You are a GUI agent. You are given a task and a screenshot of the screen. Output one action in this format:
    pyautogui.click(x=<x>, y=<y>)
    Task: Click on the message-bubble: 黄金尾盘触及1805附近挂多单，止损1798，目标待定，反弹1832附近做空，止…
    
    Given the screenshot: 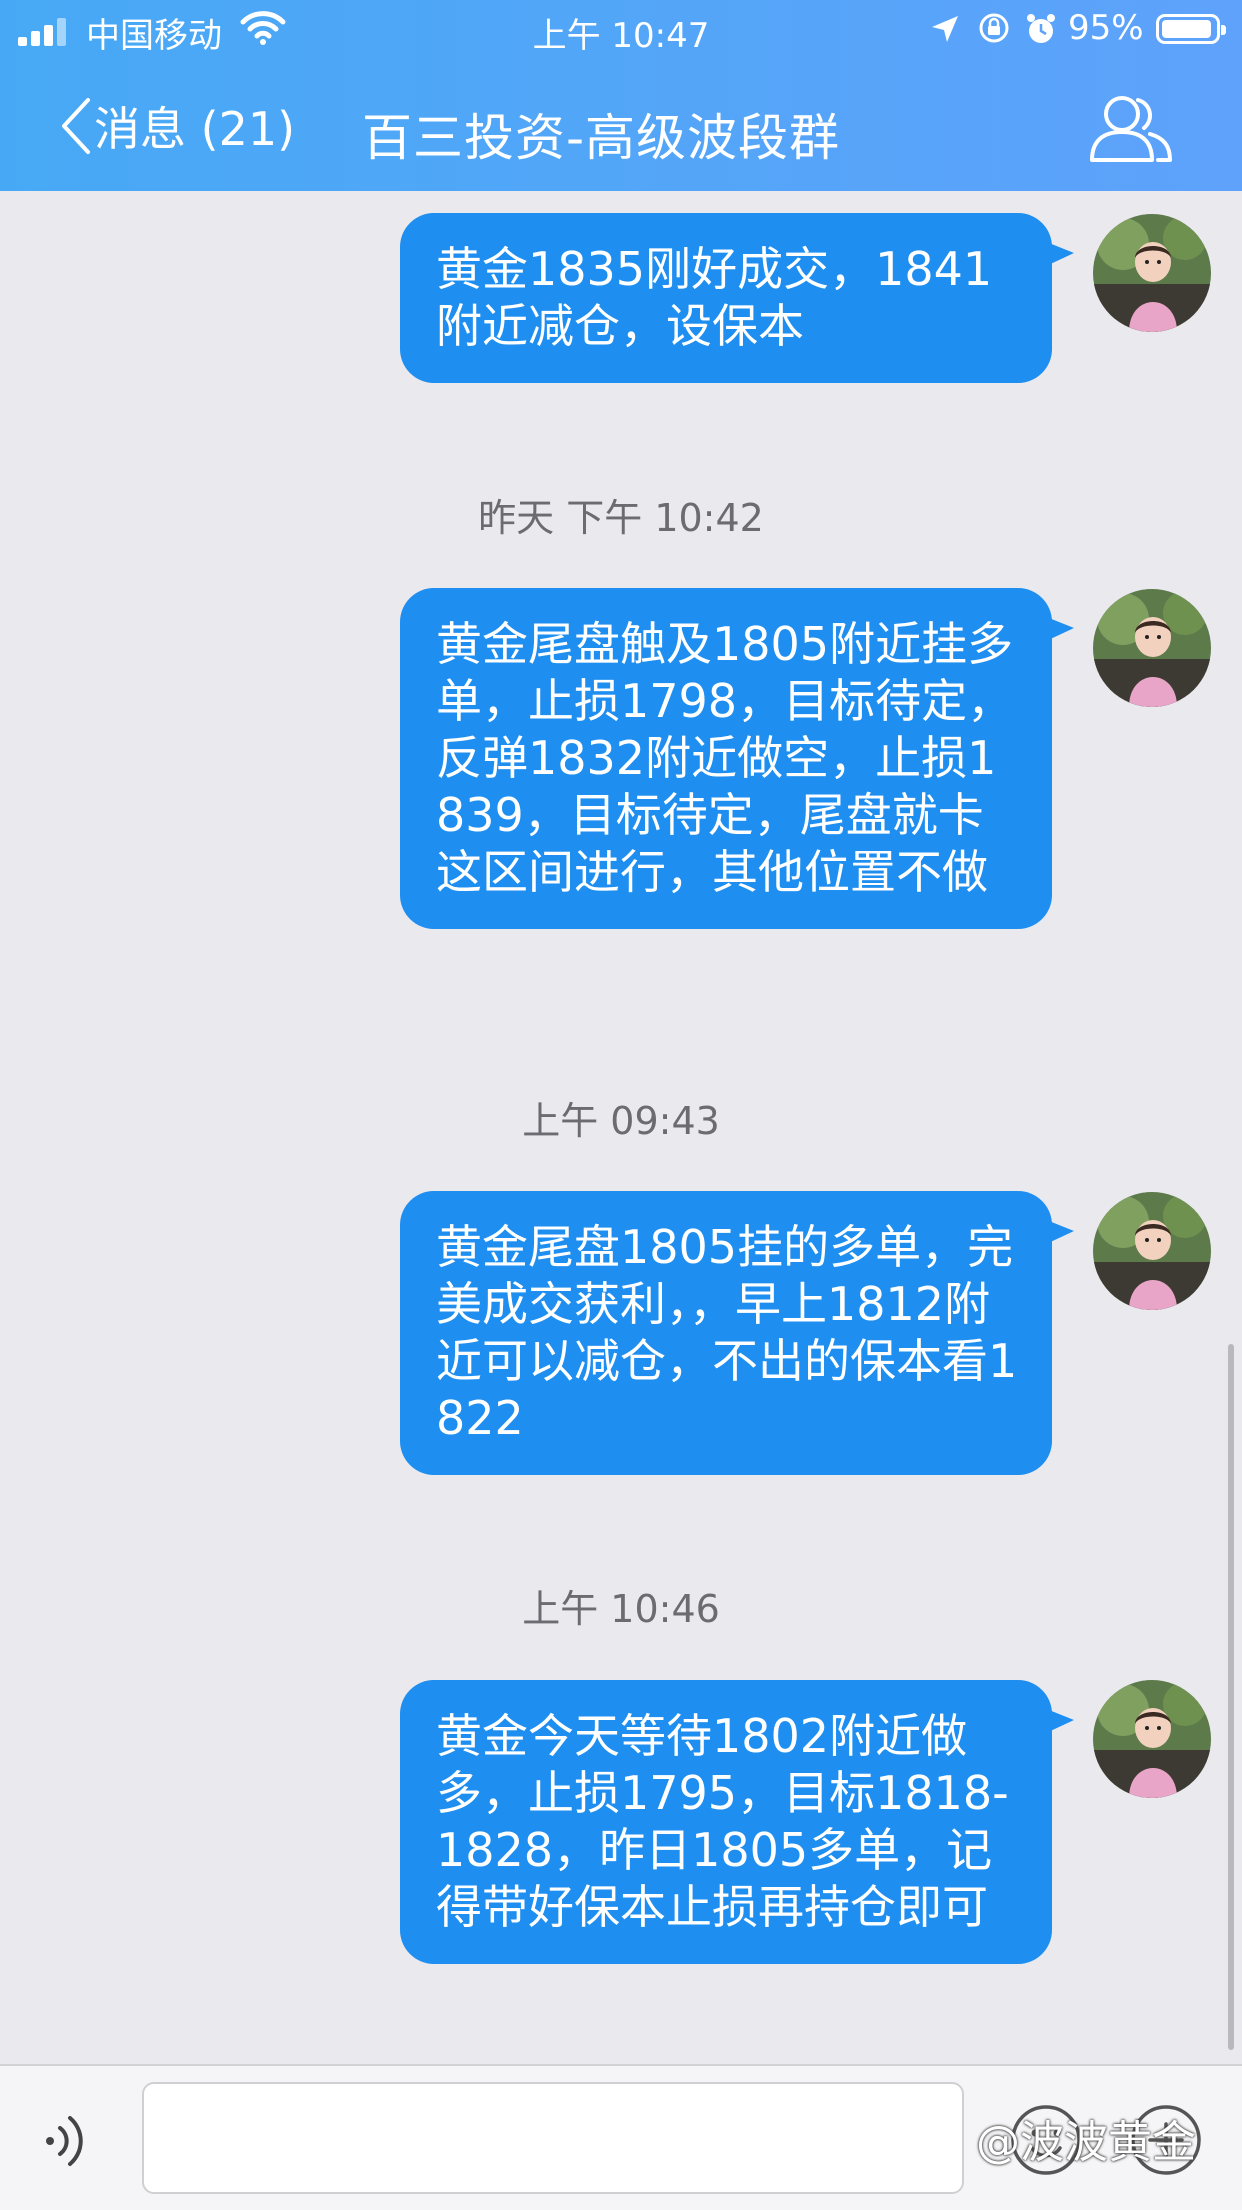 What is the action you would take?
    pyautogui.click(x=737, y=758)
    